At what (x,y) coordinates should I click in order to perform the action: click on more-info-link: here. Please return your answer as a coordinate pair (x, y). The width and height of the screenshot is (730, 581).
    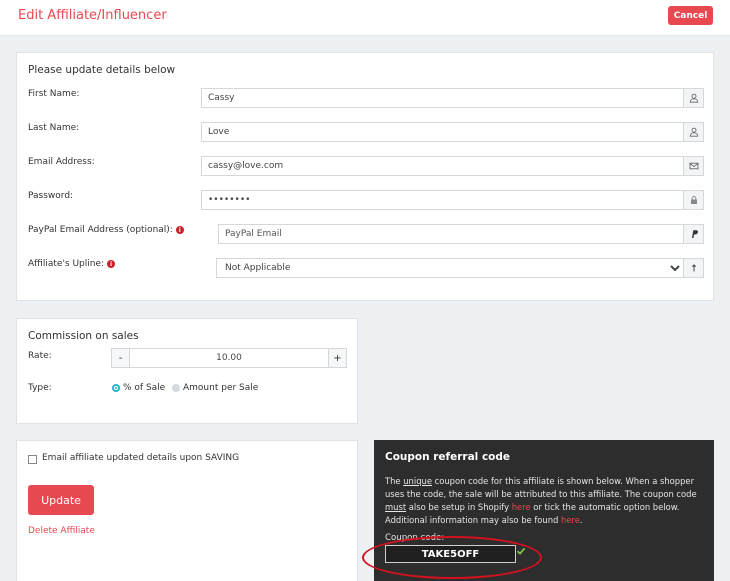
    Looking at the image, I should click on (570, 520).